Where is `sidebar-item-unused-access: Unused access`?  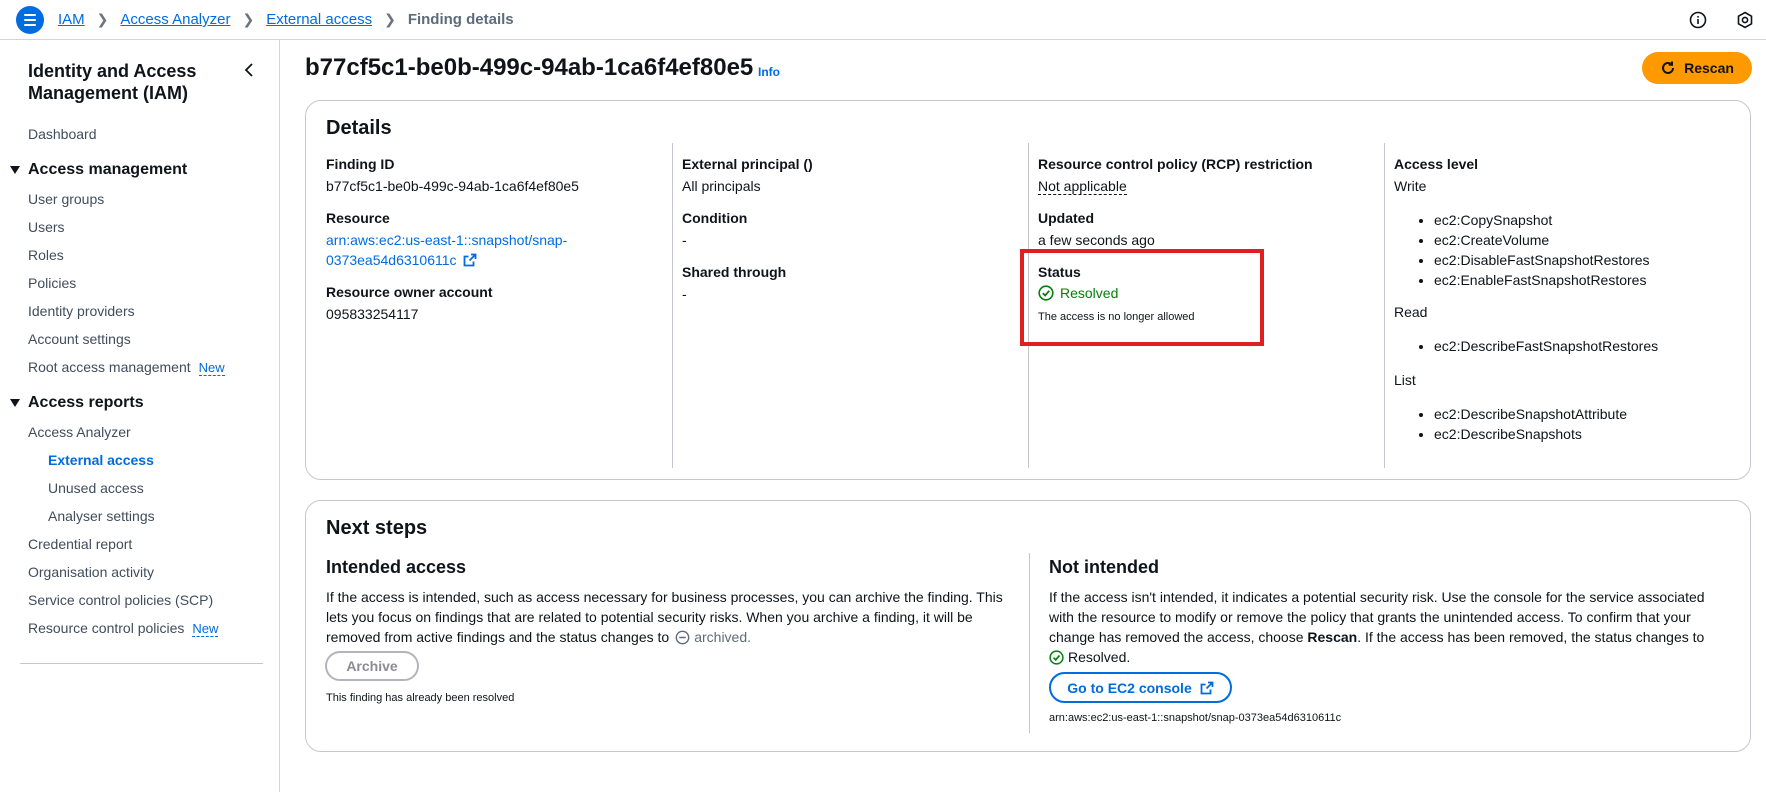
sidebar-item-unused-access: Unused access is located at coordinates (96, 488).